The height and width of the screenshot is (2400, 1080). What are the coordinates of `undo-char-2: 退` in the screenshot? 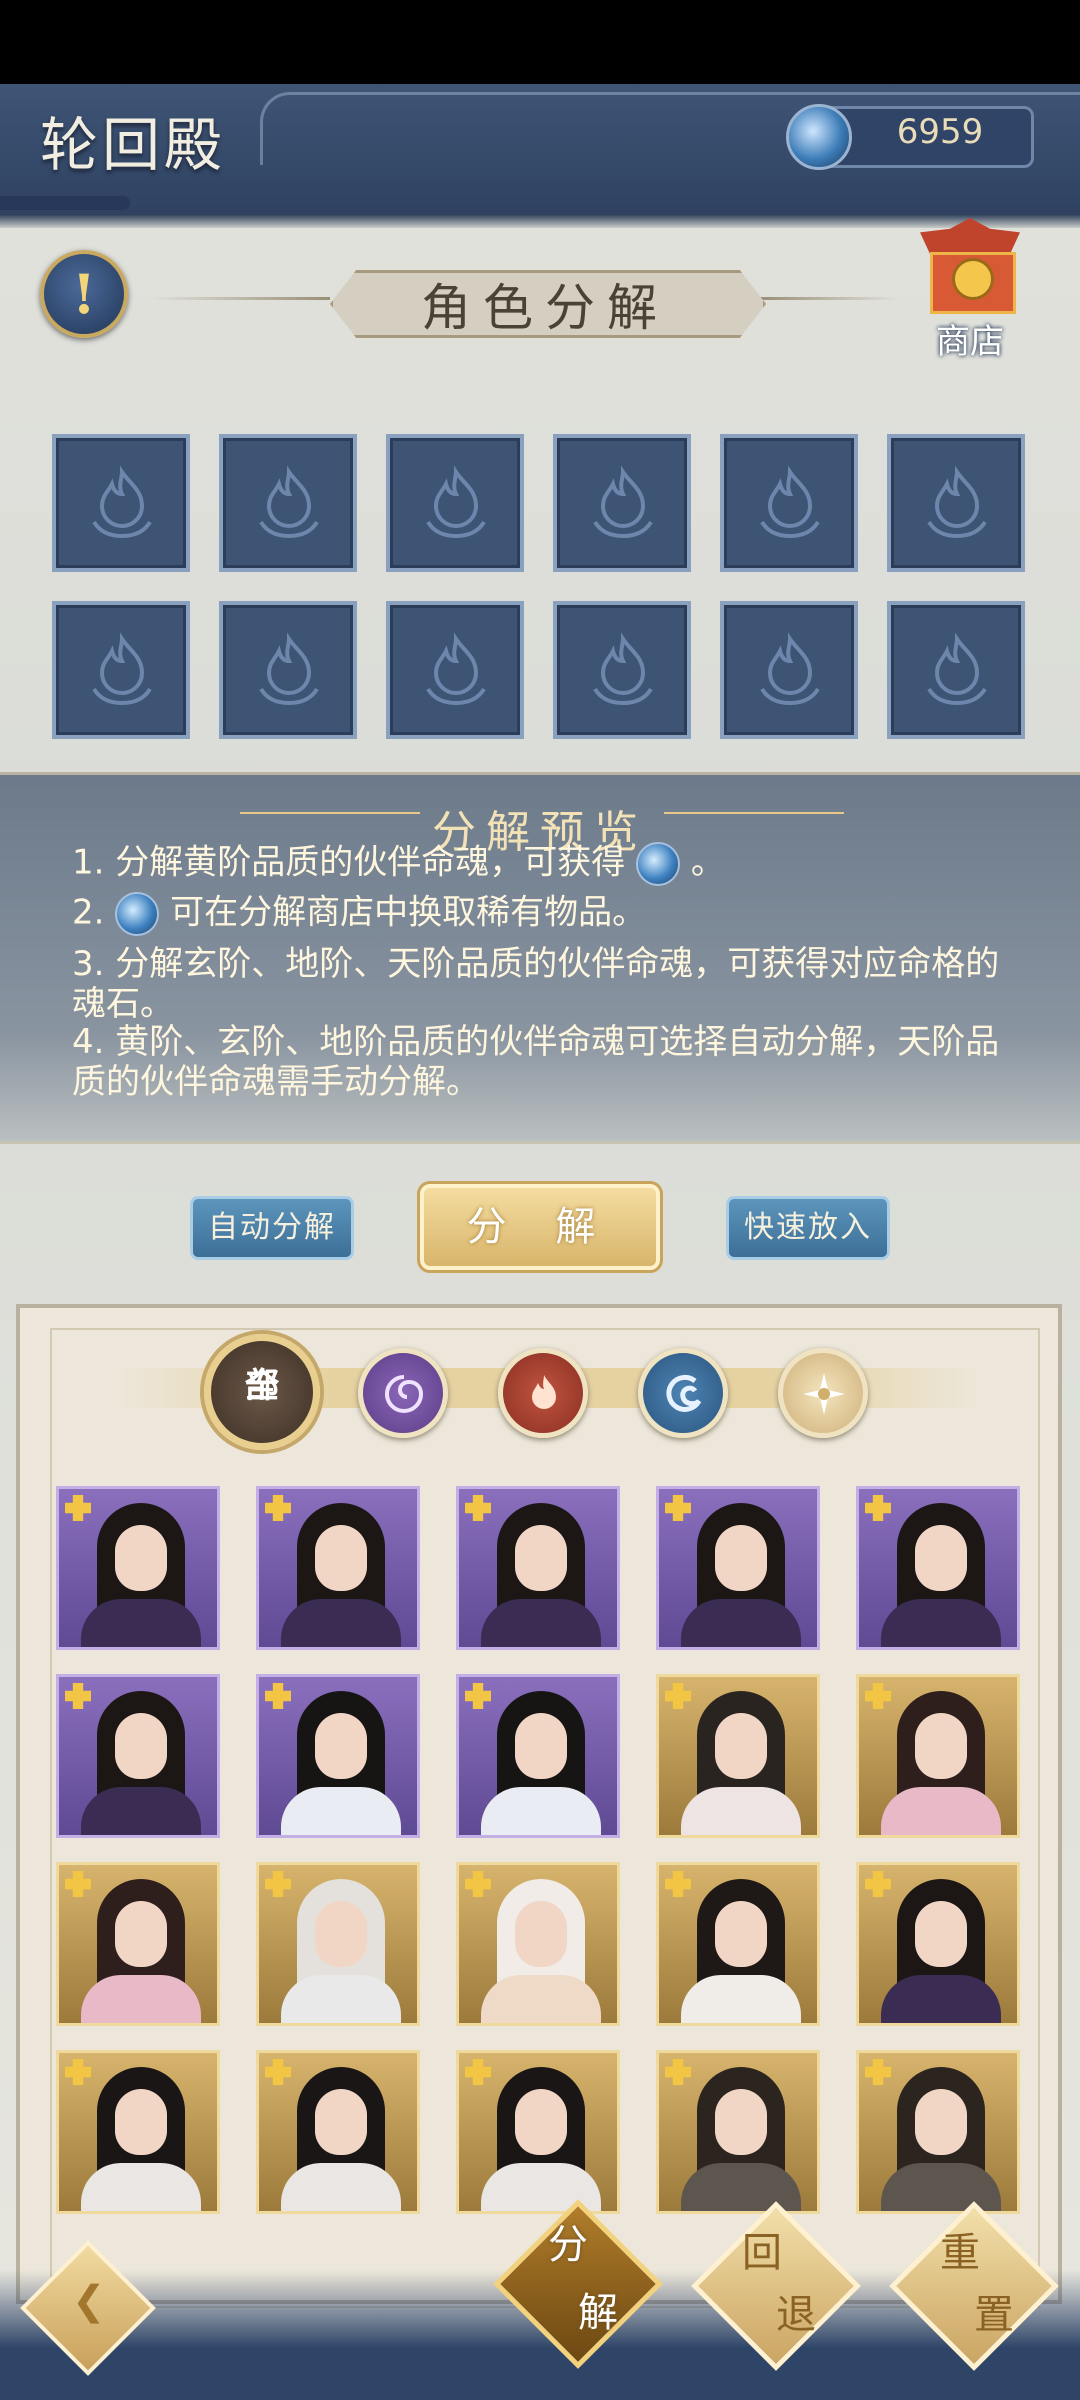 It's located at (796, 2315).